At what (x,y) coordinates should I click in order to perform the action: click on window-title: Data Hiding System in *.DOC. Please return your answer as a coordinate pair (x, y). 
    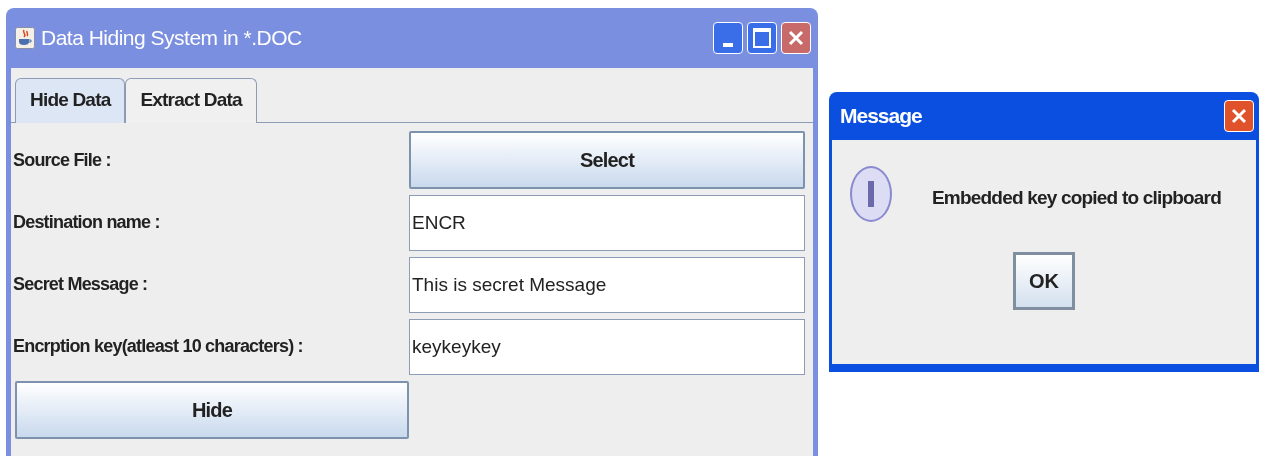
    Looking at the image, I should click on (171, 38).